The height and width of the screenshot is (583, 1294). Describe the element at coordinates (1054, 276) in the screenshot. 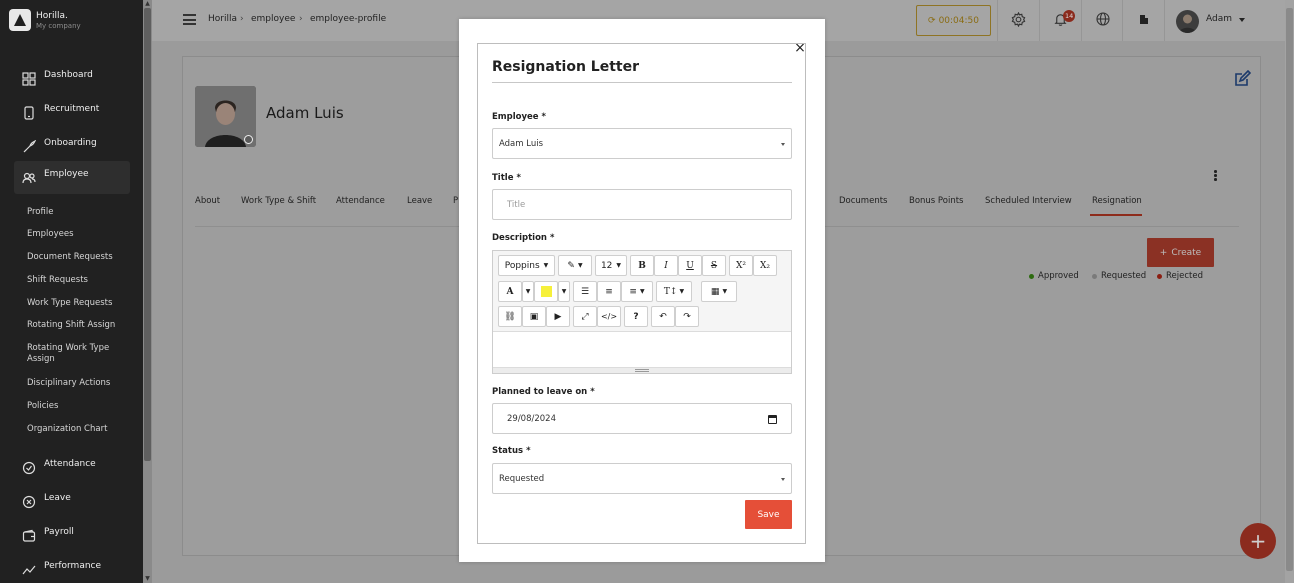

I see `legend-approved: Approved` at that location.